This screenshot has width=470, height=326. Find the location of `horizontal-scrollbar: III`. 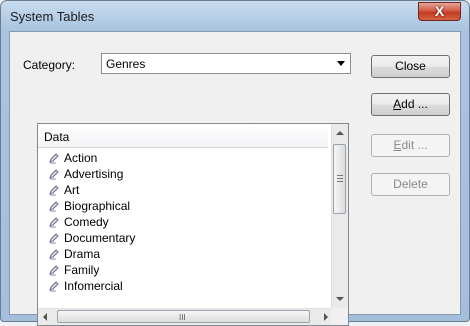

horizontal-scrollbar: III is located at coordinates (185, 316).